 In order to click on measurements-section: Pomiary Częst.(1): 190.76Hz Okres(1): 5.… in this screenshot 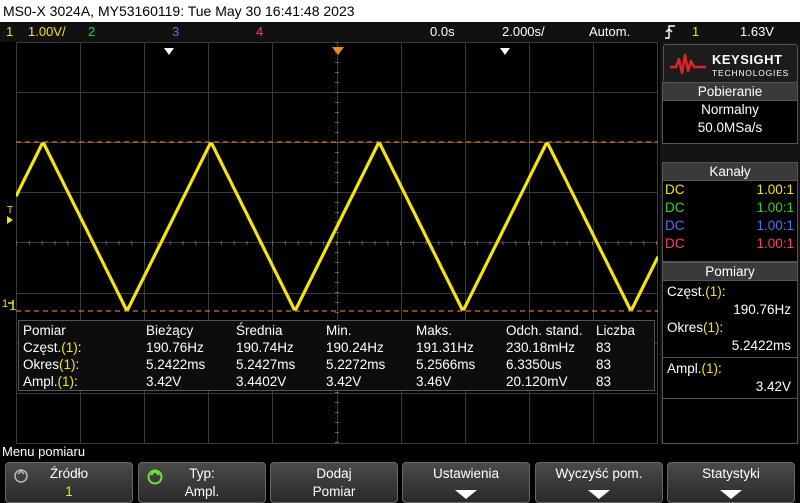, I will do `click(730, 353)`.